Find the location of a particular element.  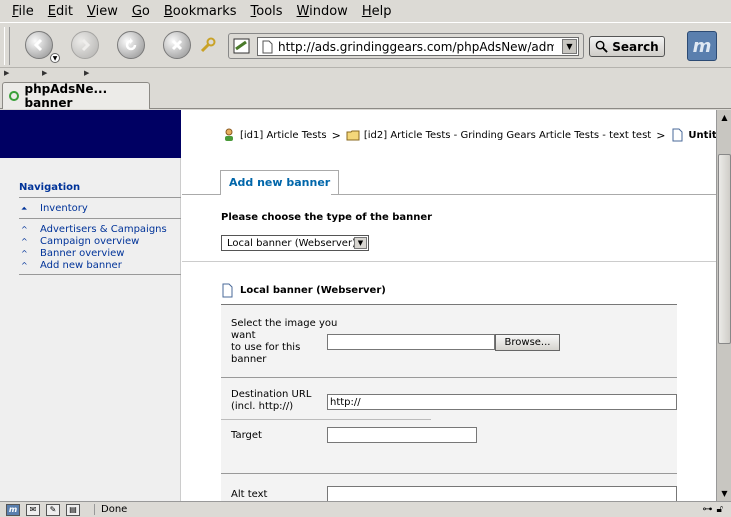

address-book-icon: ▤ is located at coordinates (73, 509).